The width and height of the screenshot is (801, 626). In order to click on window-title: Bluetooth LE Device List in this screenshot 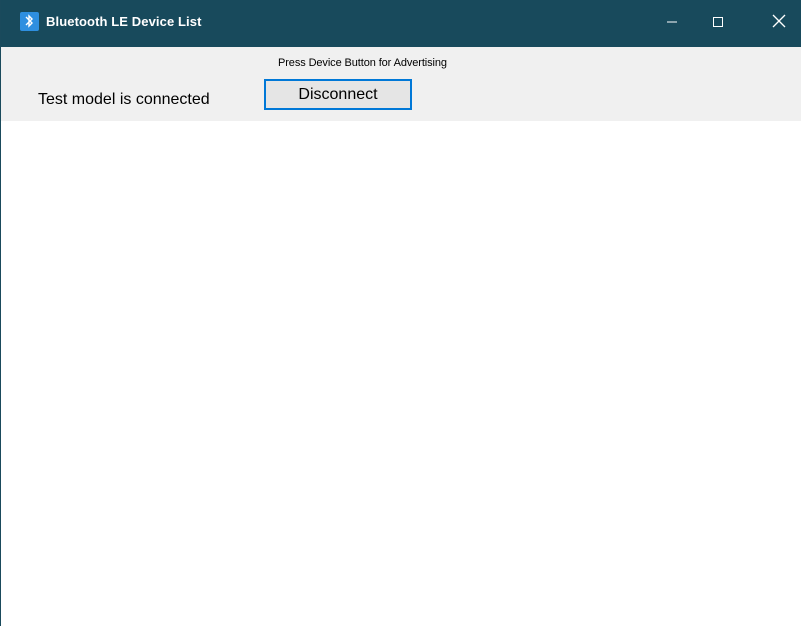, I will do `click(124, 21)`.